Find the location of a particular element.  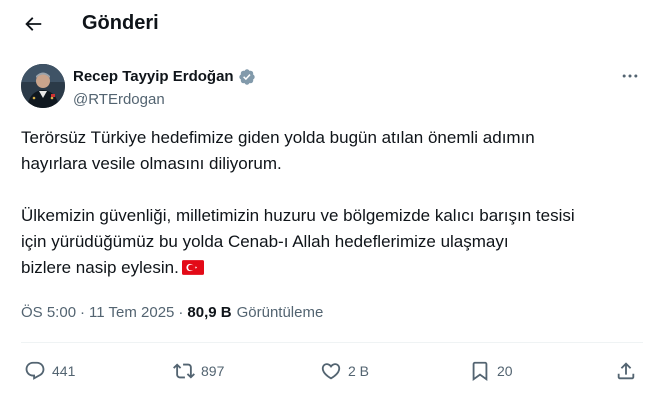

tweet-author: Recep Tayyip Erdoğan @RTErdogan is located at coordinates (321, 88).